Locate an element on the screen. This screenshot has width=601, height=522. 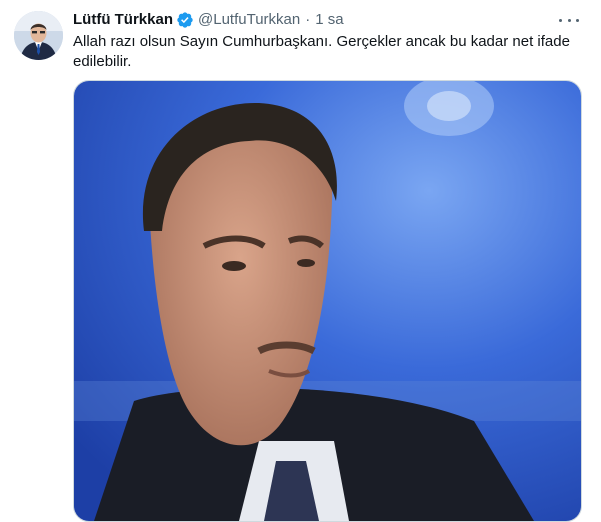
avatar is located at coordinates (38, 35).